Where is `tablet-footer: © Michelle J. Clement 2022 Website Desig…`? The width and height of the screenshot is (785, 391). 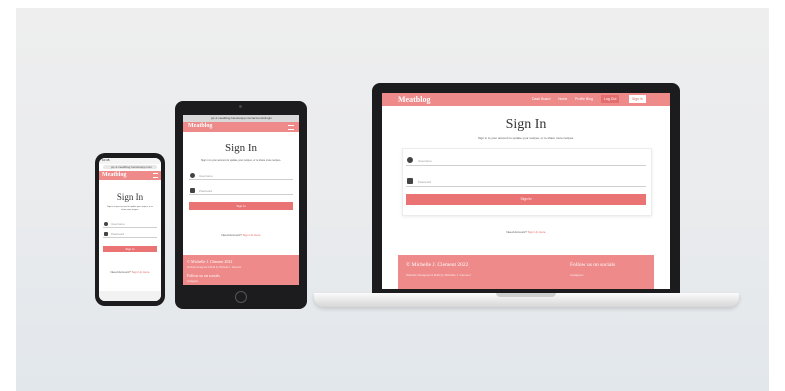
tablet-footer: © Michelle J. Clement 2022 Website Desig… is located at coordinates (241, 270).